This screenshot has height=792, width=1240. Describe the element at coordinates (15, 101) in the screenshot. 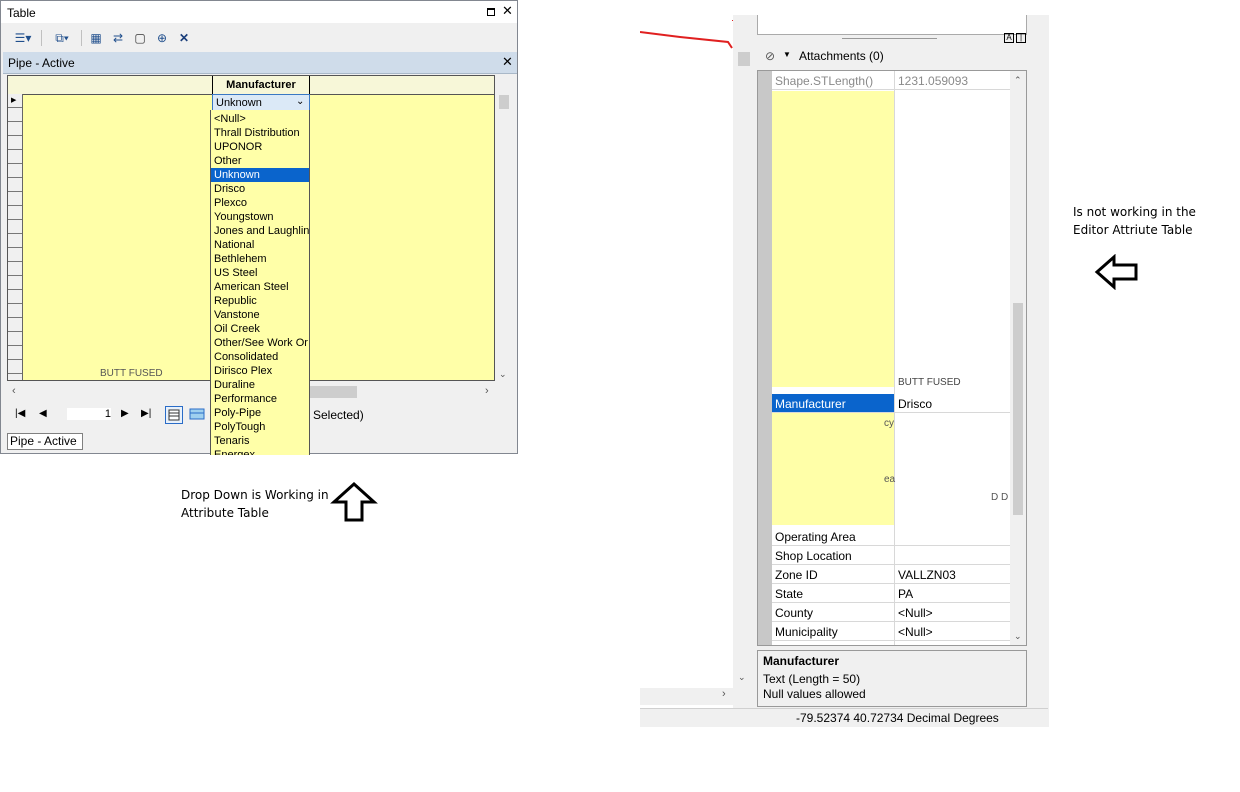

I see `row-selector-current: ▶` at that location.